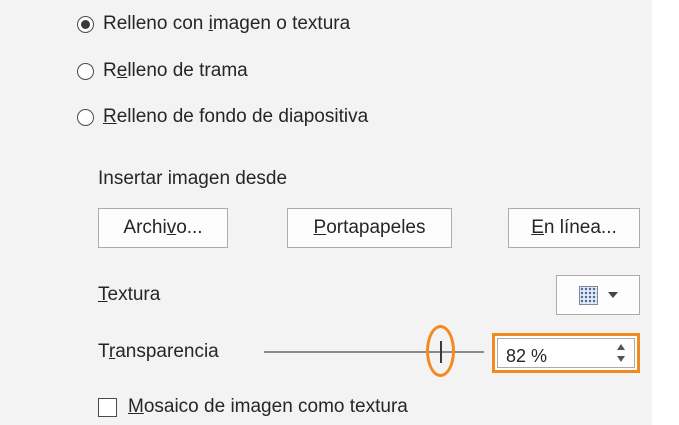 This screenshot has height=425, width=679. What do you see at coordinates (665, 212) in the screenshot?
I see `scroll-area` at bounding box center [665, 212].